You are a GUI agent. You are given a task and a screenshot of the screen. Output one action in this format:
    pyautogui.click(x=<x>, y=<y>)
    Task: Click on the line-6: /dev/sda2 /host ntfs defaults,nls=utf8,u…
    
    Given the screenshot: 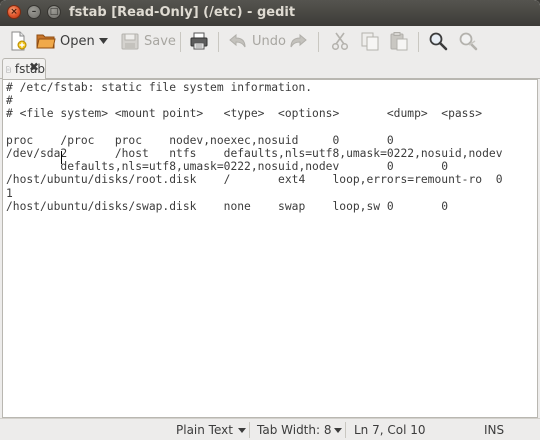 What is the action you would take?
    pyautogui.click(x=254, y=154)
    